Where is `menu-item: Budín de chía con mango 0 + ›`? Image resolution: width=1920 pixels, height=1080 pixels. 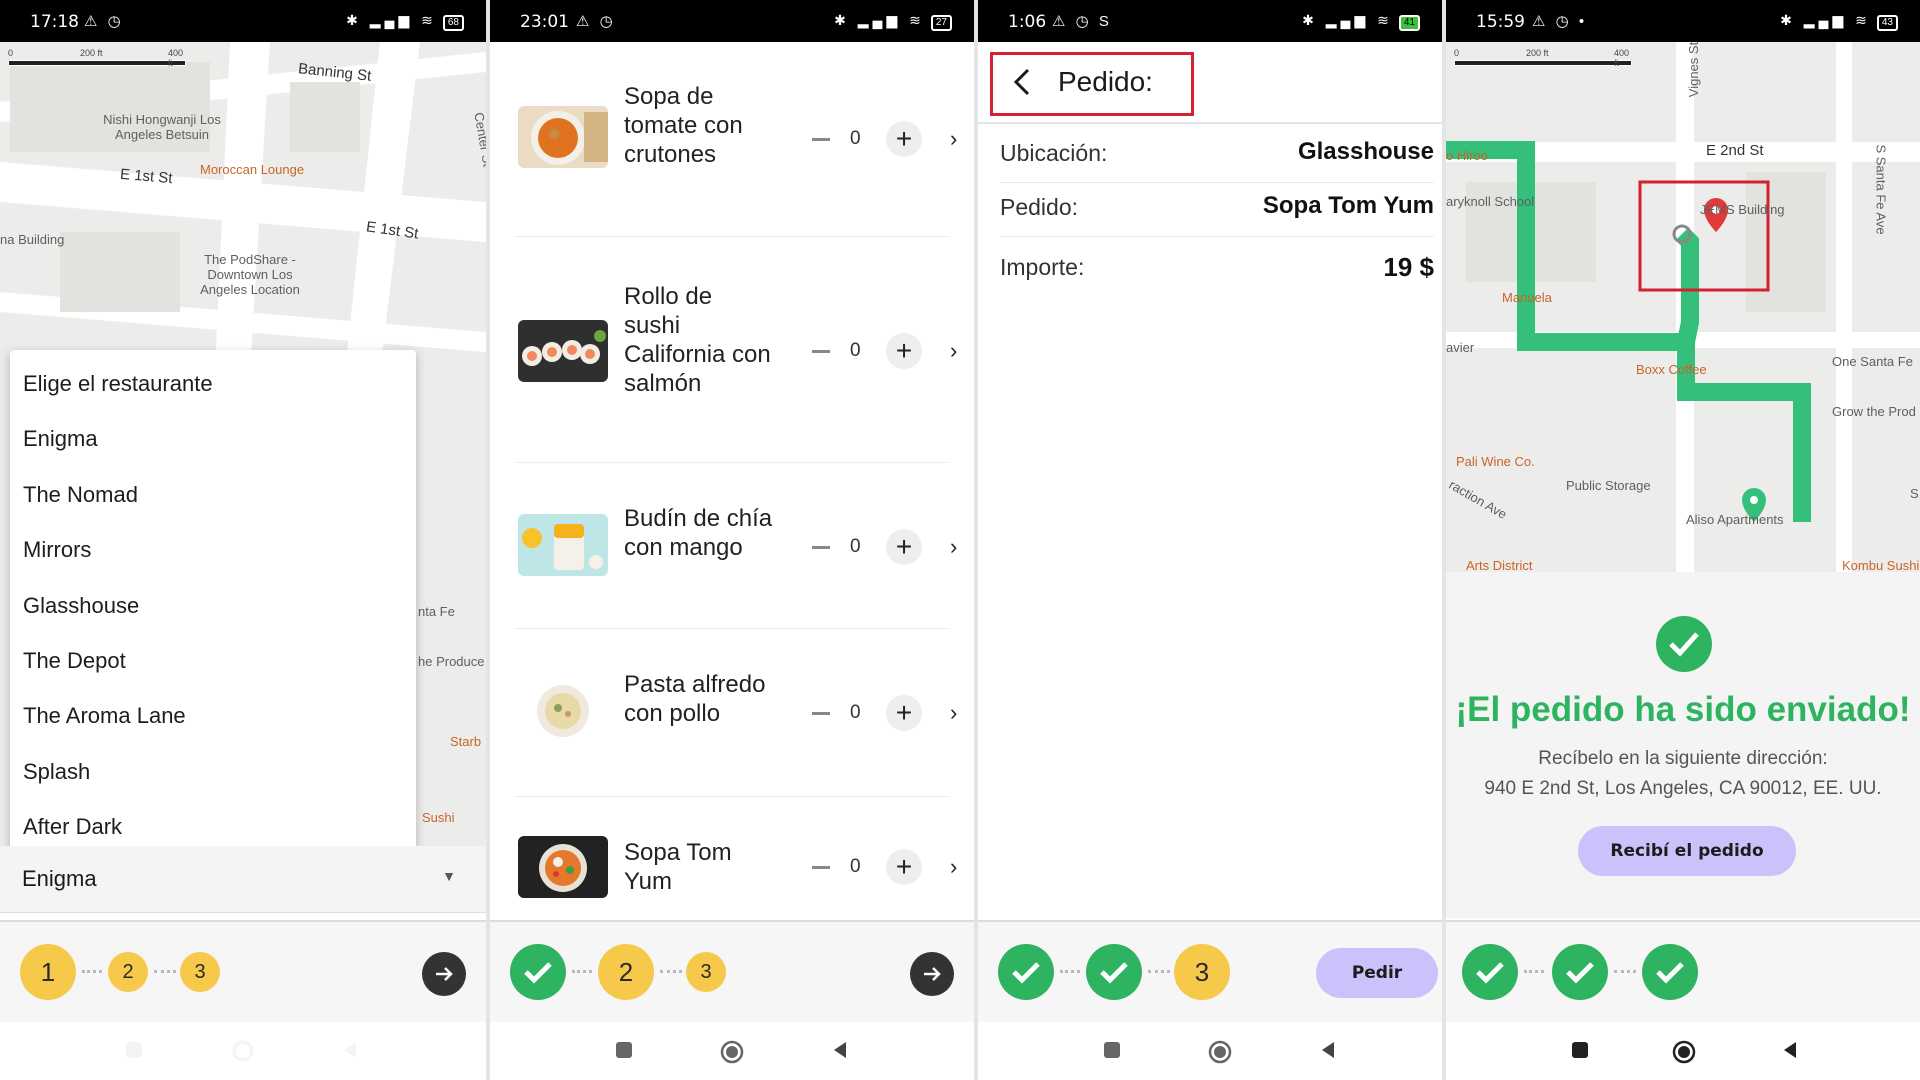
menu-item: Budín de chía con mango 0 + › is located at coordinates (735, 545).